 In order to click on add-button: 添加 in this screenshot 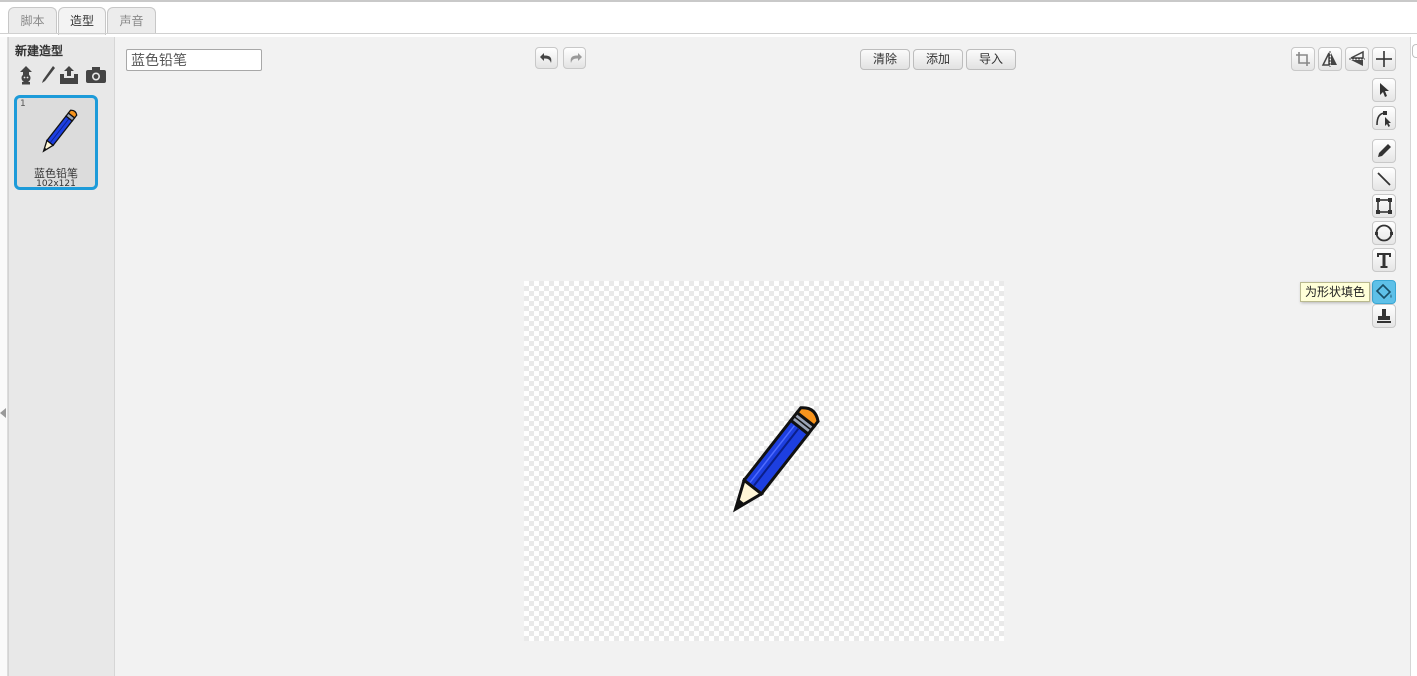, I will do `click(938, 59)`.